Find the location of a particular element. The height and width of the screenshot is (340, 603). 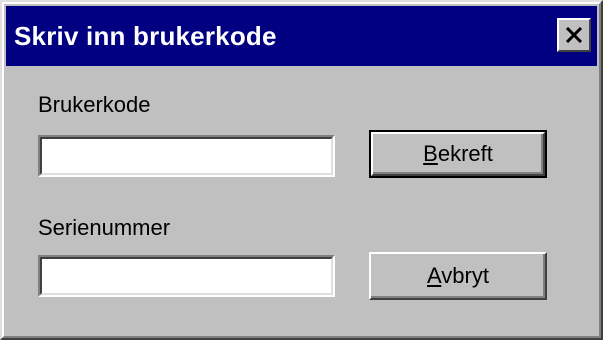

confirm-button-label: Bekreft is located at coordinates (458, 154).